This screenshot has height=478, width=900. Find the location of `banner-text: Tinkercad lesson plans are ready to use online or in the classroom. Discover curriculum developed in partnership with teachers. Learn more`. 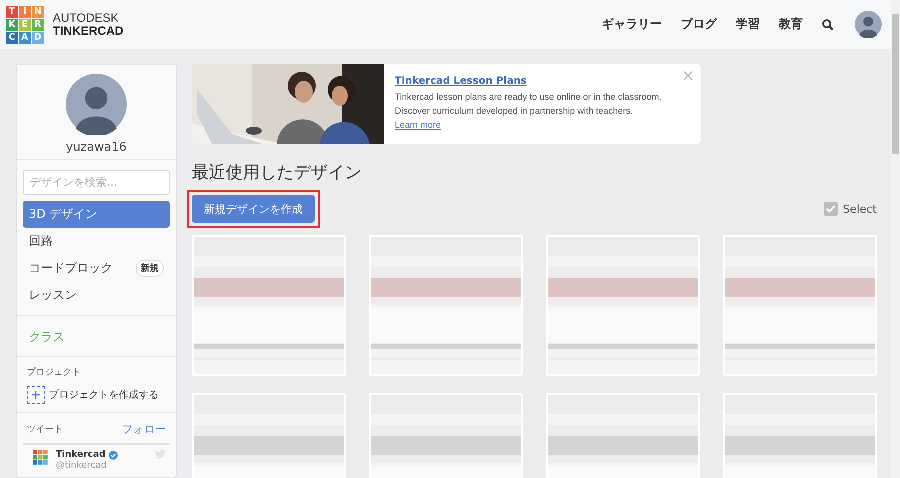

banner-text: Tinkercad lesson plans are ready to use online or in the classroom. Discover curriculum developed in partnership with teachers. Learn more is located at coordinates (529, 111).